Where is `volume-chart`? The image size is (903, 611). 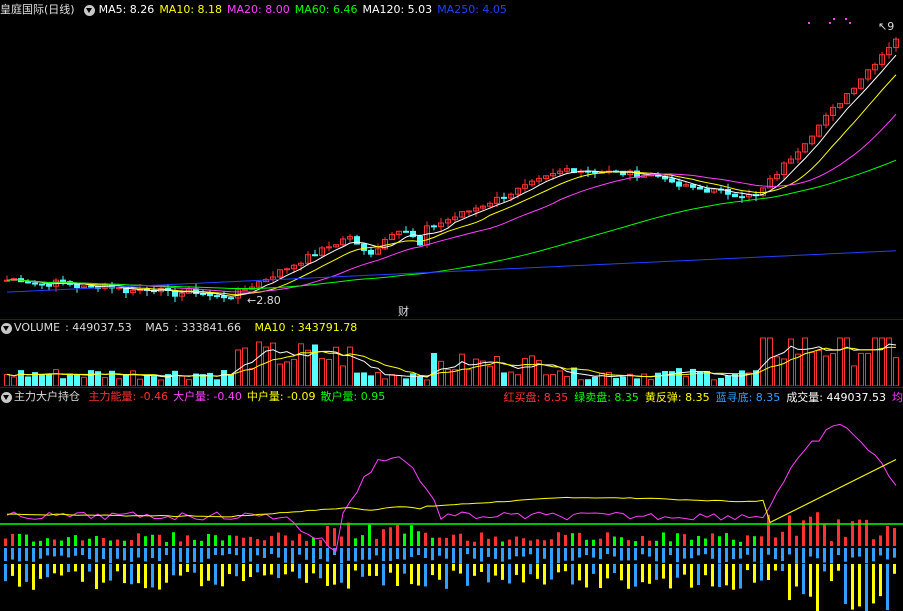
volume-chart is located at coordinates (451, 361).